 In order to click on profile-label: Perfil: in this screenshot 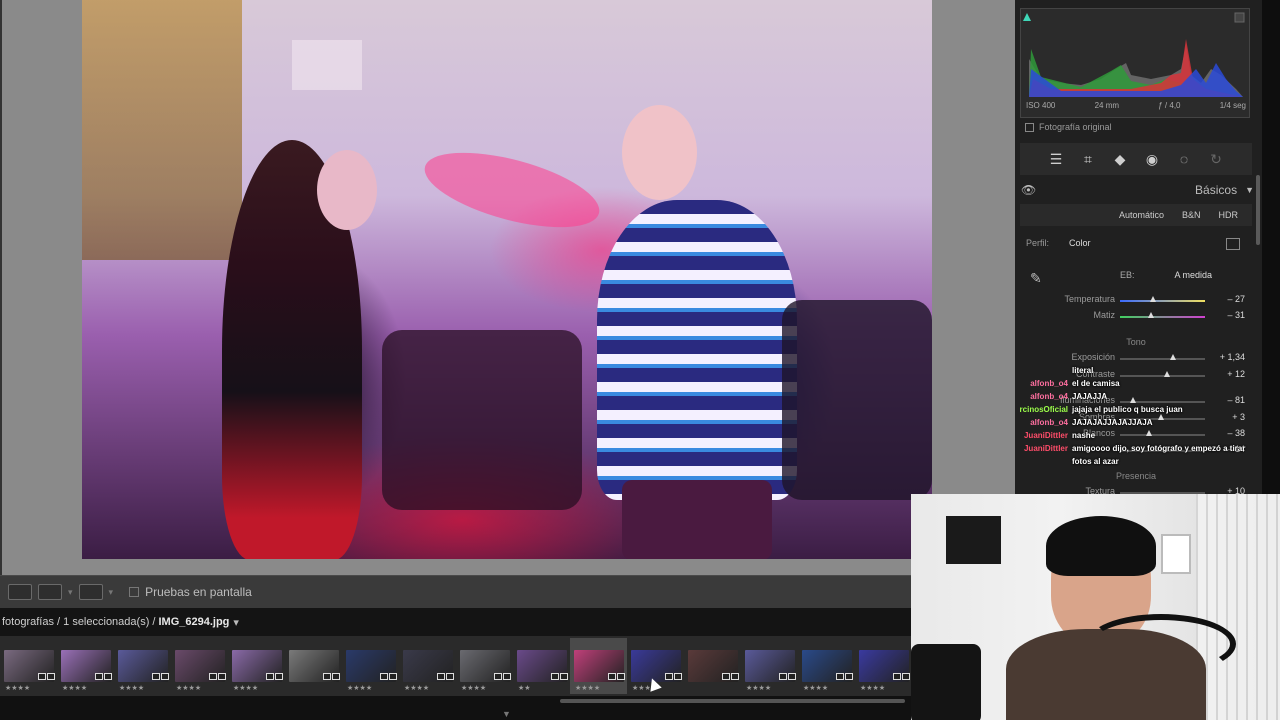, I will do `click(1038, 243)`.